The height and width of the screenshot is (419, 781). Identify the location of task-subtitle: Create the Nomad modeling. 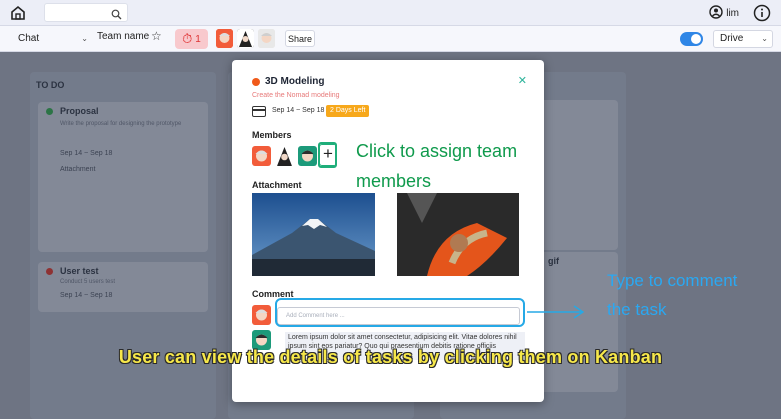
(296, 95).